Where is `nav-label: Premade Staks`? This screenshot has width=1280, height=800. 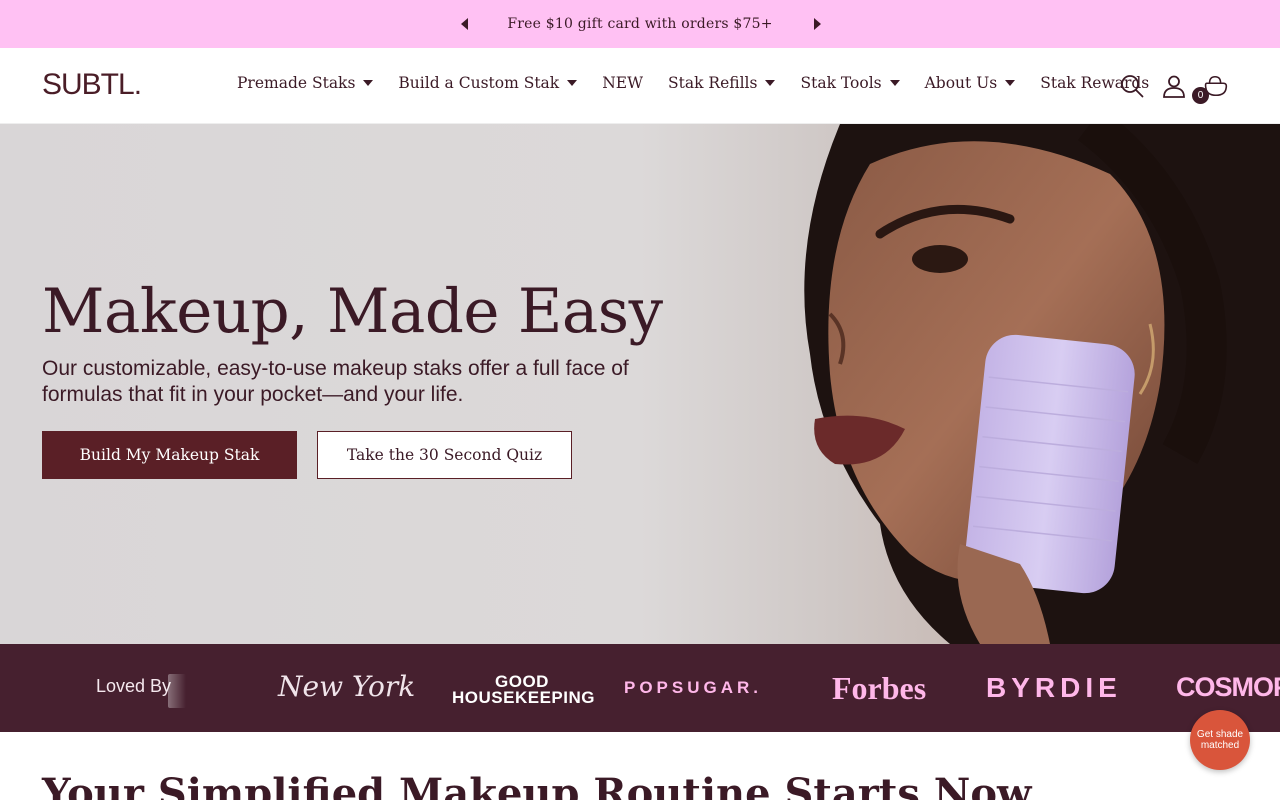 nav-label: Premade Staks is located at coordinates (296, 83).